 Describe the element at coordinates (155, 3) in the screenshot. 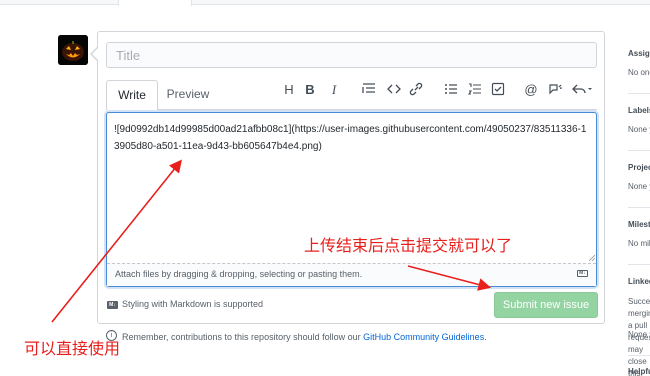

I see `top-active-tab` at that location.